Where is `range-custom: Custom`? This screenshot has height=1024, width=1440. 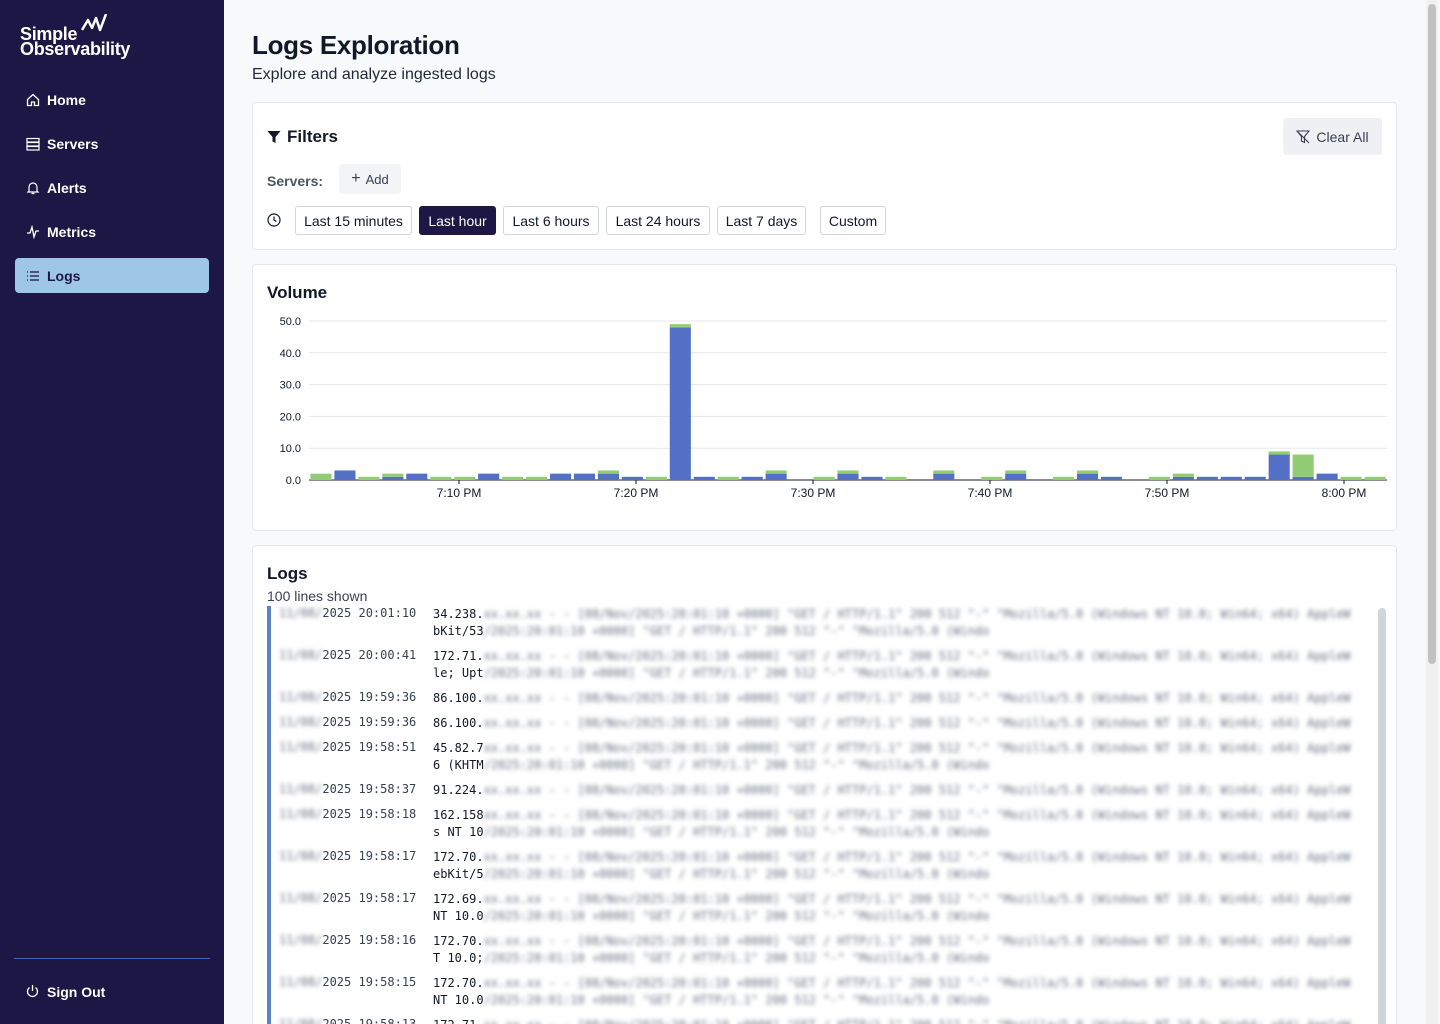 range-custom: Custom is located at coordinates (853, 220).